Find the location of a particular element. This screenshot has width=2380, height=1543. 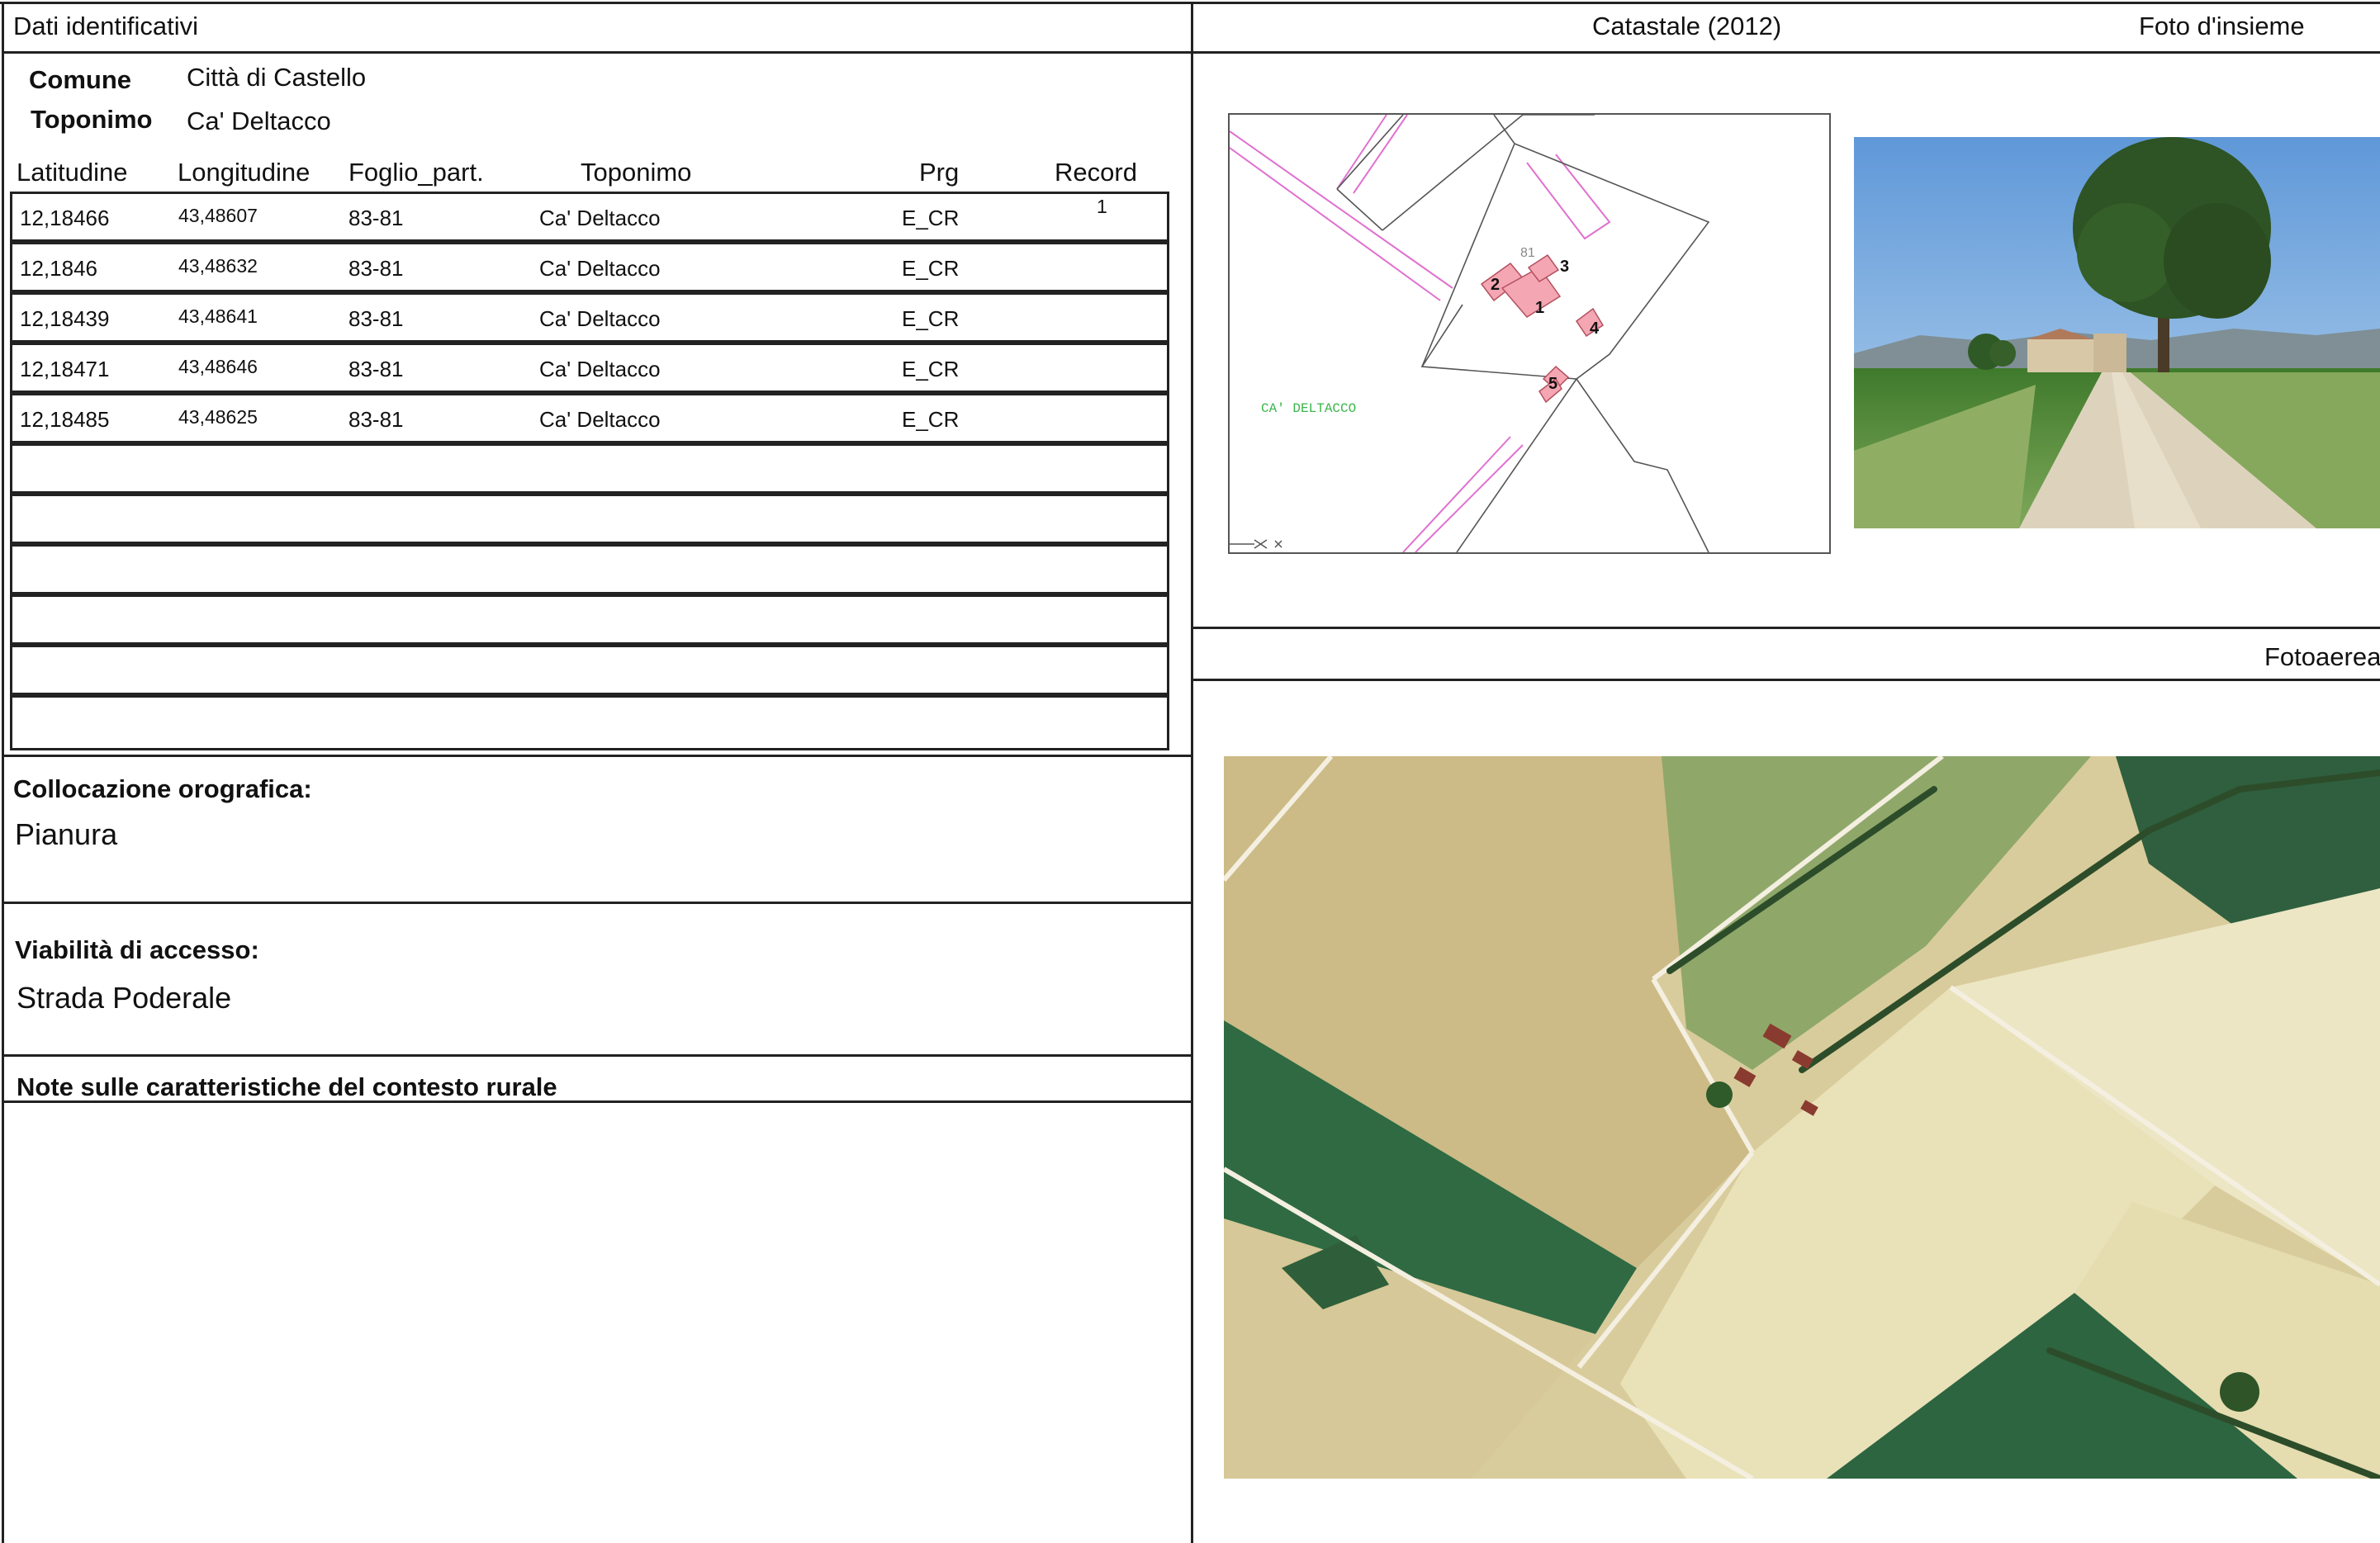

cell-longitudine: 43,48625 is located at coordinates (218, 417).